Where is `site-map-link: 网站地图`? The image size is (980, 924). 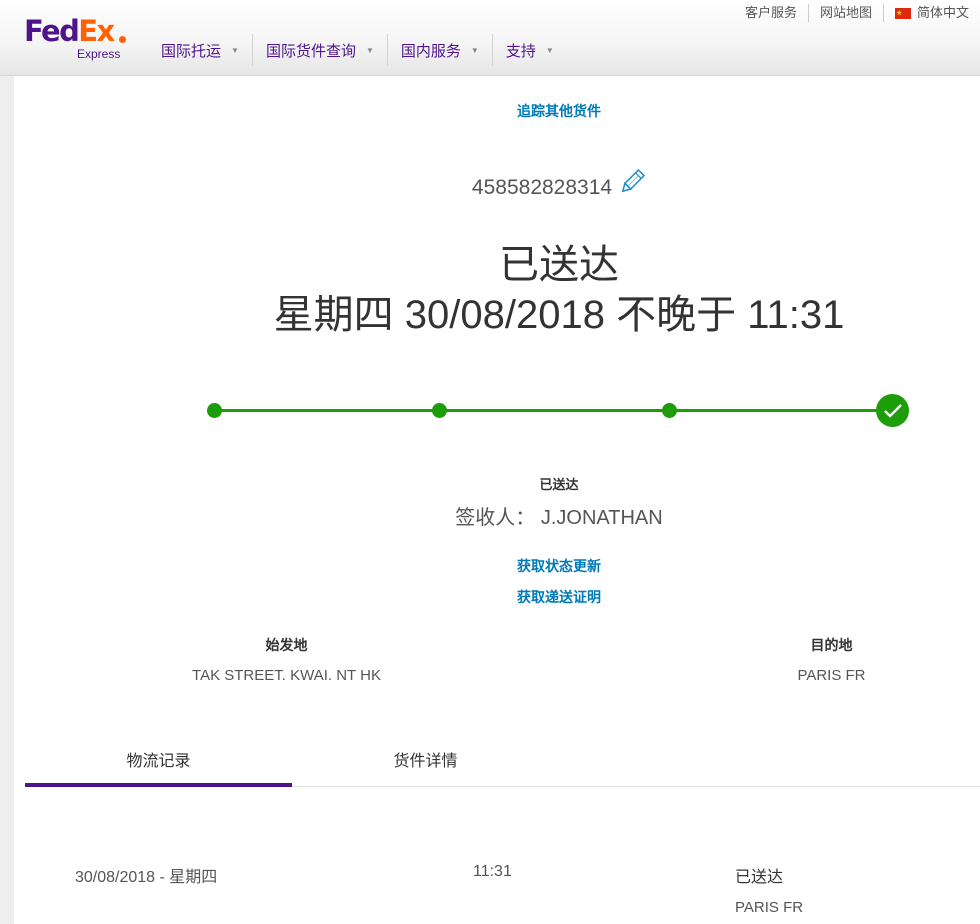
site-map-link: 网站地图 is located at coordinates (845, 13).